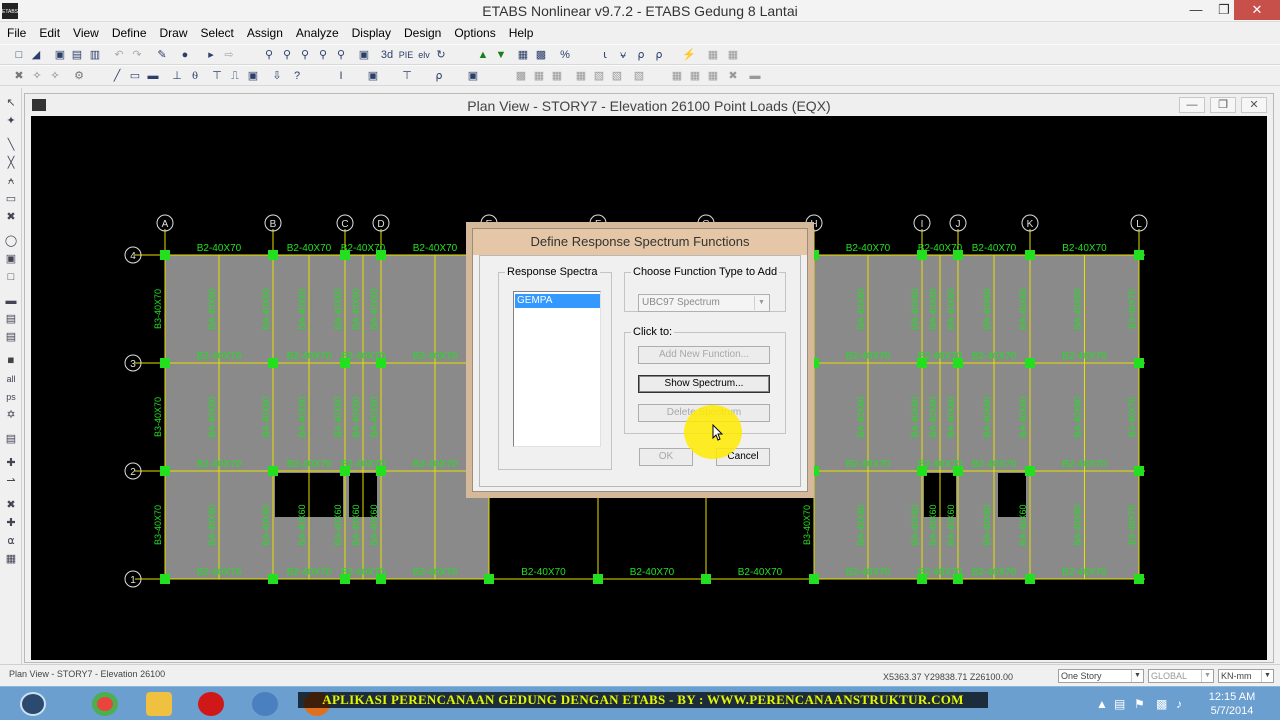 The height and width of the screenshot is (720, 1280). I want to click on select-previous-icon: ps, so click(11, 397).